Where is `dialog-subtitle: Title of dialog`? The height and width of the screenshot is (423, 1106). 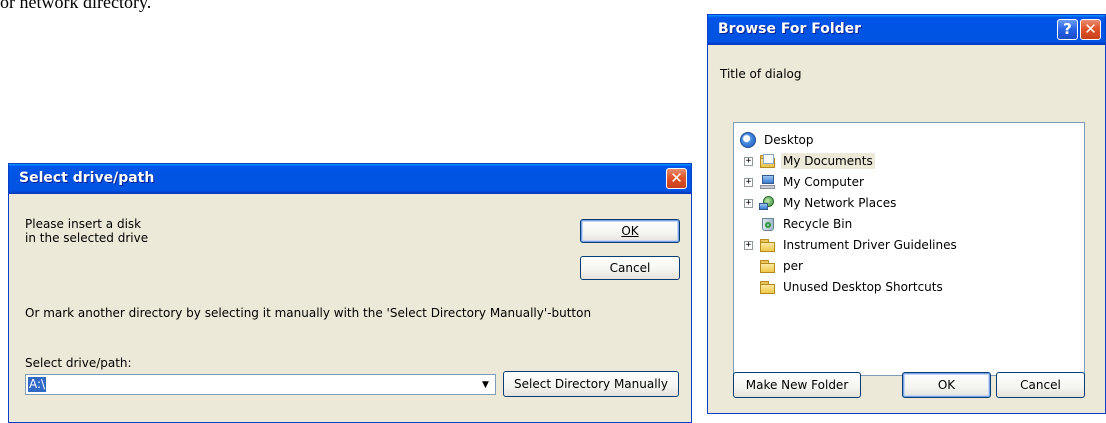 dialog-subtitle: Title of dialog is located at coordinates (761, 74).